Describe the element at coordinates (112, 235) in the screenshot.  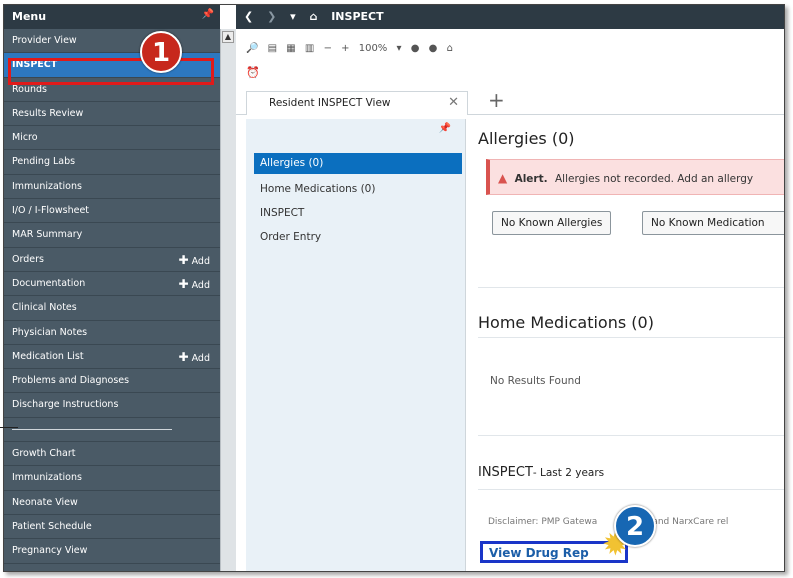
I see `menu-item-mar-summary: MAR Summary` at that location.